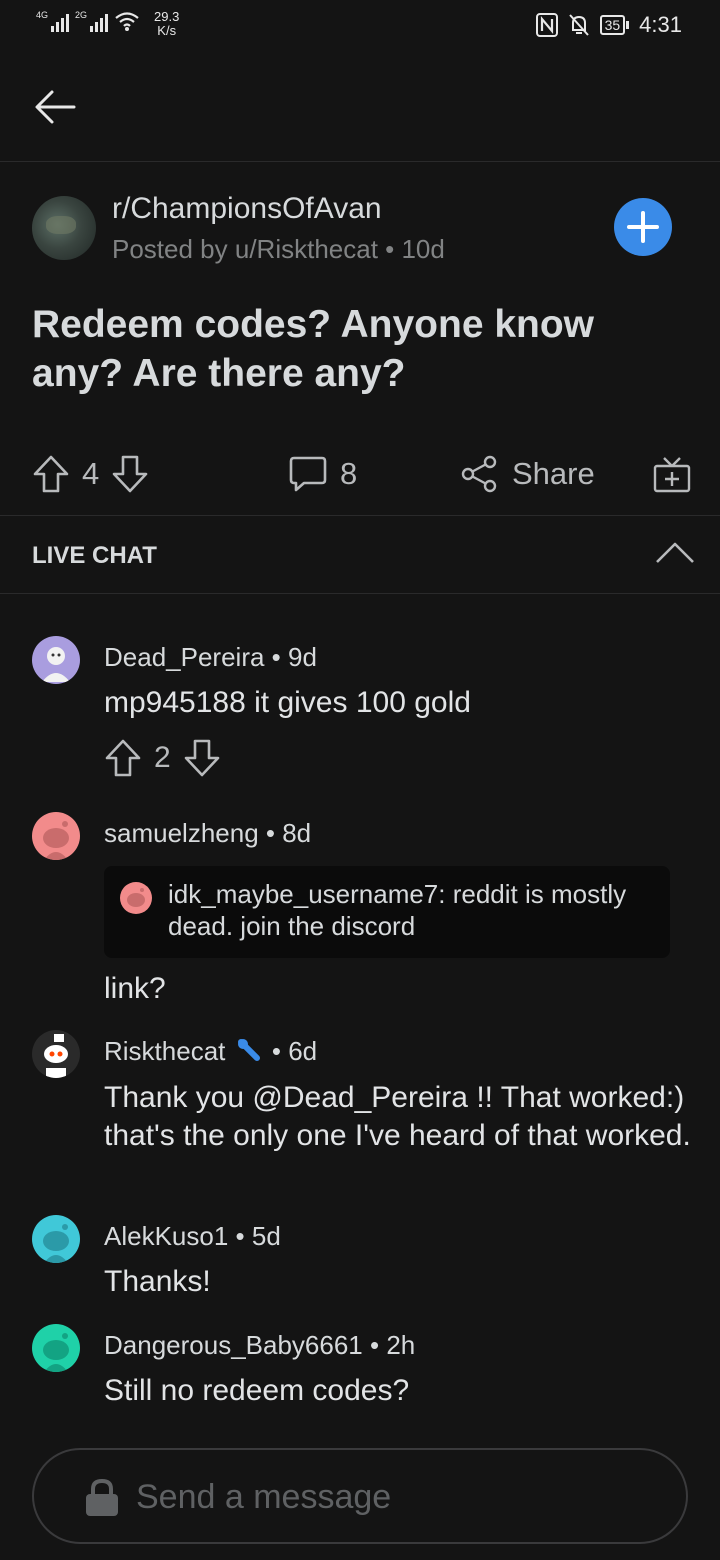 This screenshot has width=720, height=1560. I want to click on message-input, so click(396, 1497).